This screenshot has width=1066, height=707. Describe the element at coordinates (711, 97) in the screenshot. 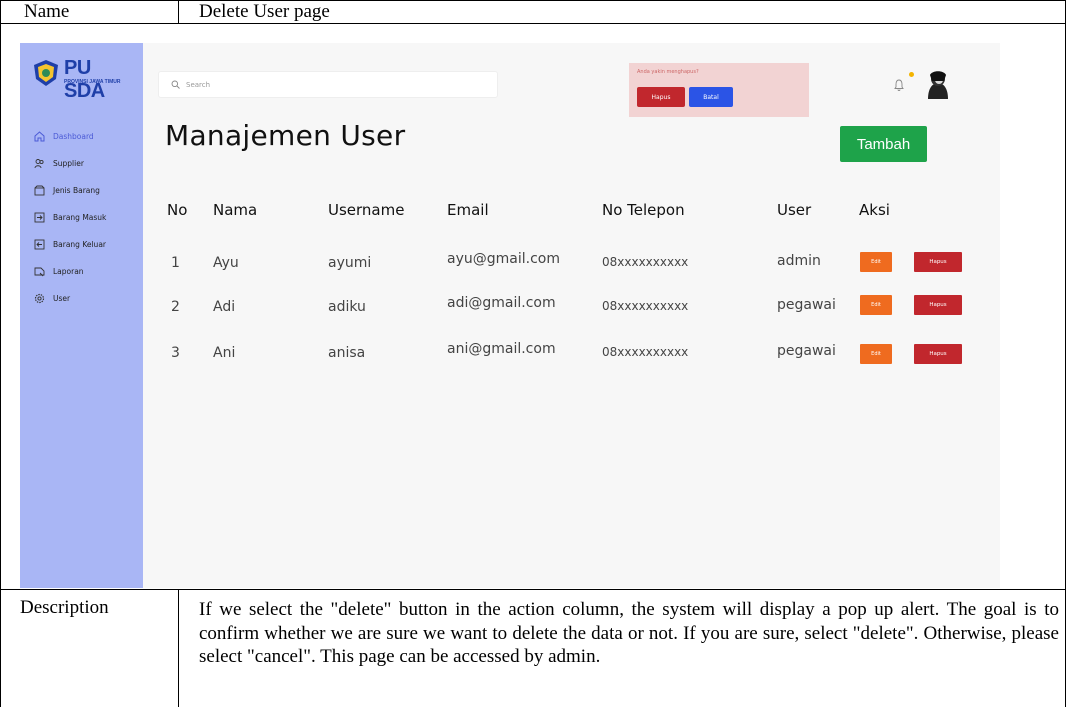

I see `alert-cancel-button: Batal` at that location.